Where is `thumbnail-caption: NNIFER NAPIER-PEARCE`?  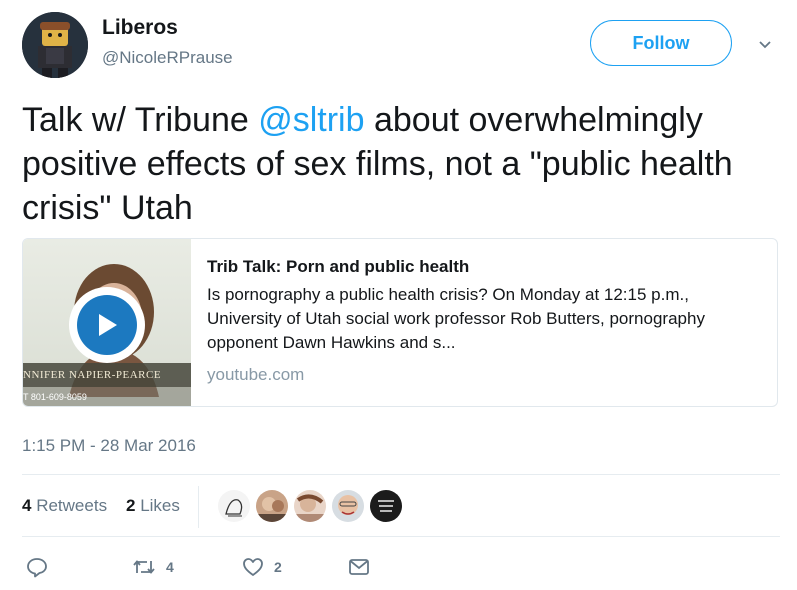 thumbnail-caption: NNIFER NAPIER-PEARCE is located at coordinates (107, 375).